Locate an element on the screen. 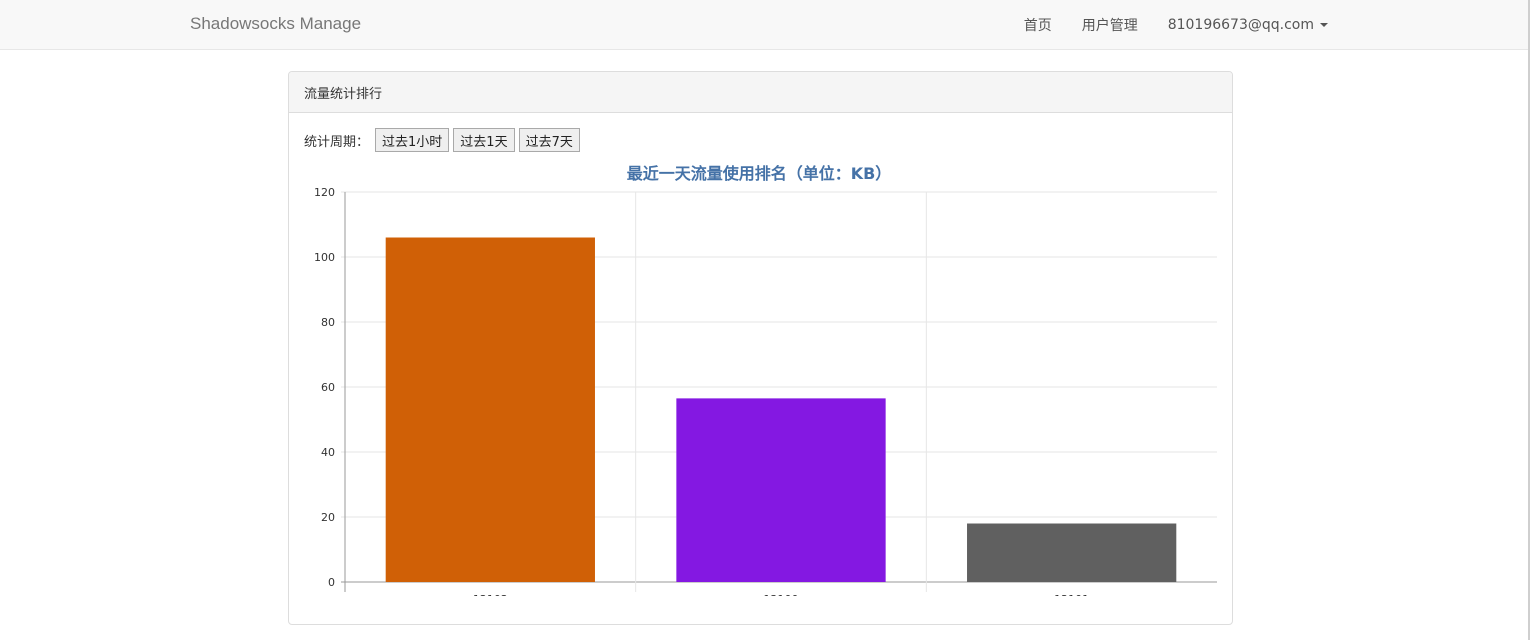  x-tick-label: 12100 is located at coordinates (781, 594).